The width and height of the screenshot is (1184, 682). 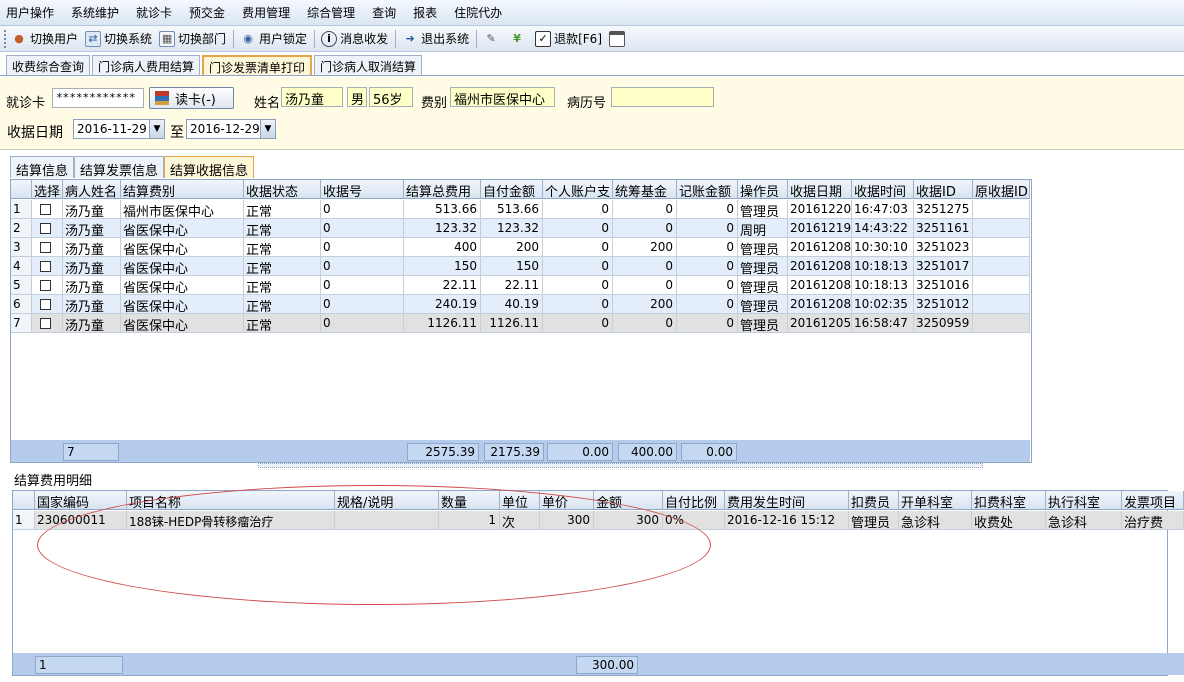 What do you see at coordinates (543, 38) in the screenshot?
I see `checkbox-icon: ✓` at bounding box center [543, 38].